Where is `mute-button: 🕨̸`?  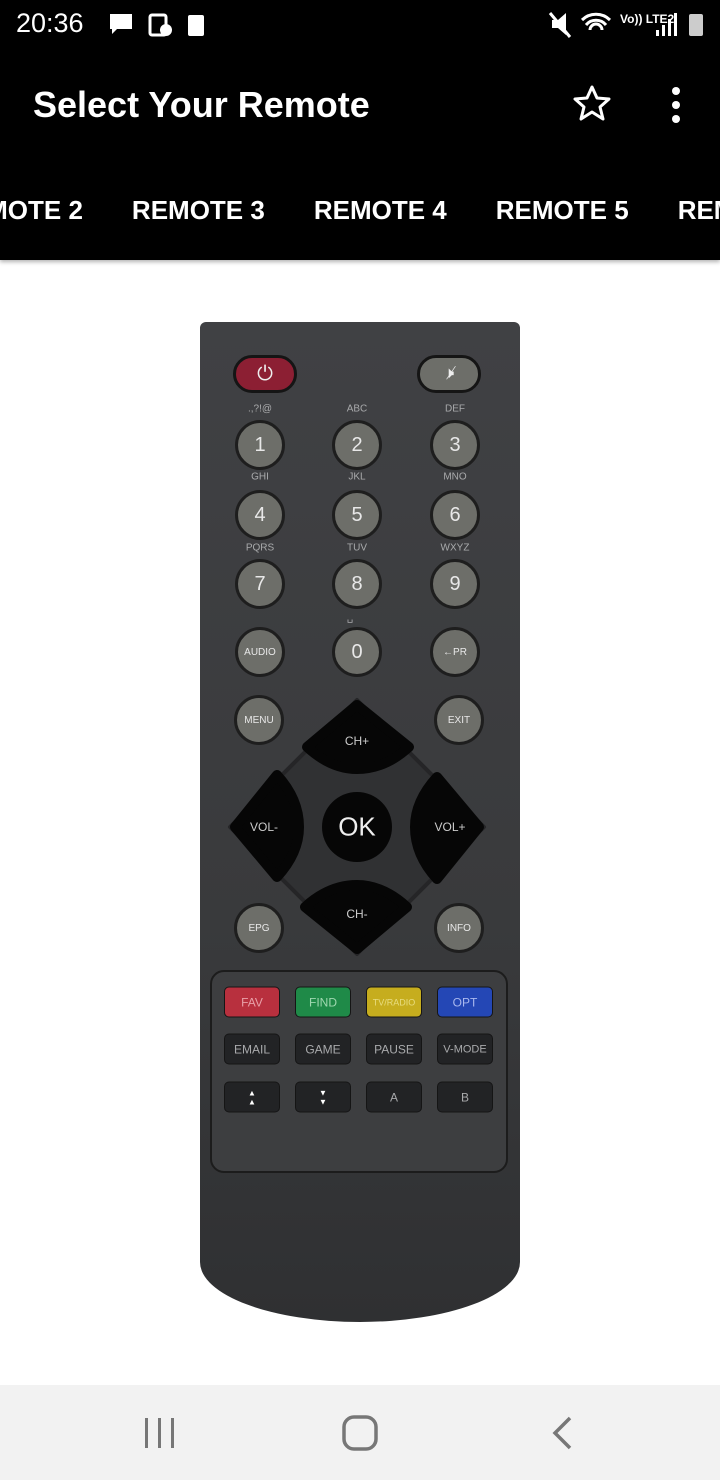 mute-button: 🕨̸ is located at coordinates (449, 374).